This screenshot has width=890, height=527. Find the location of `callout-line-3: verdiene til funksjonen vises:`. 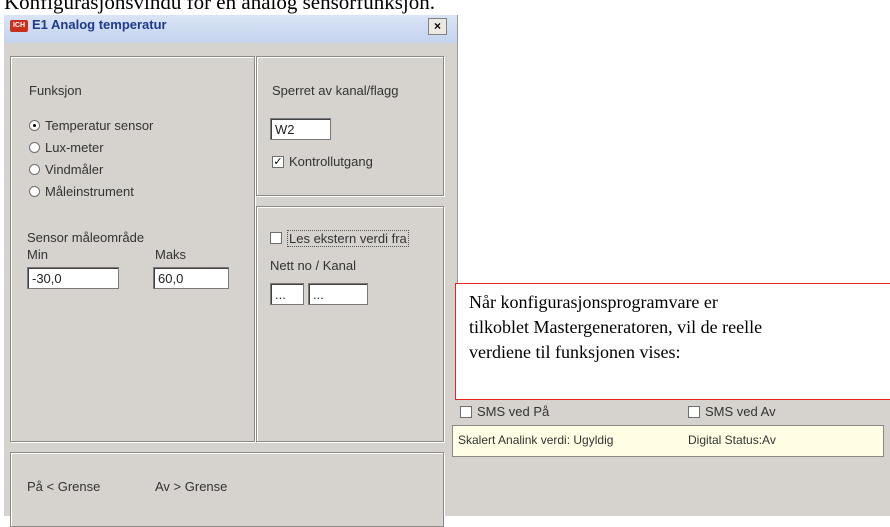

callout-line-3: verdiene til funksjonen vises: is located at coordinates (575, 352).